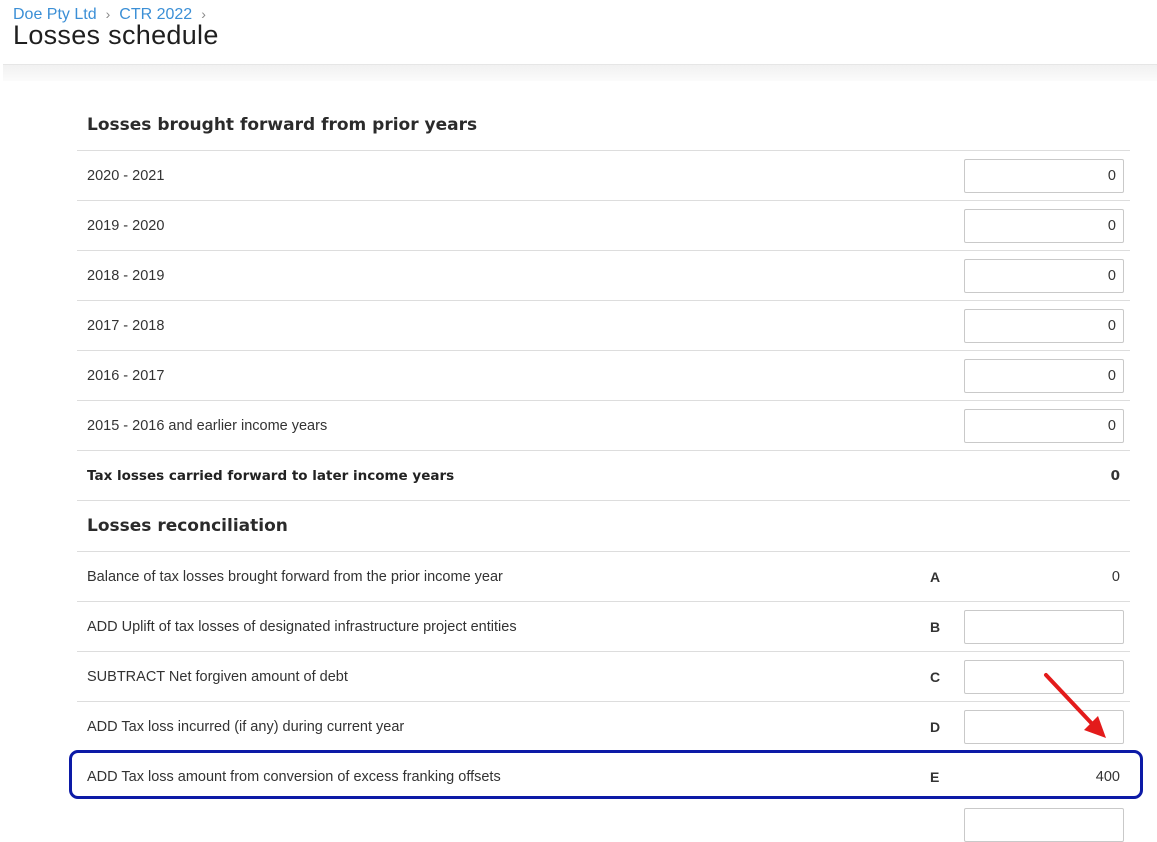  I want to click on total-value: 0, so click(1115, 476).